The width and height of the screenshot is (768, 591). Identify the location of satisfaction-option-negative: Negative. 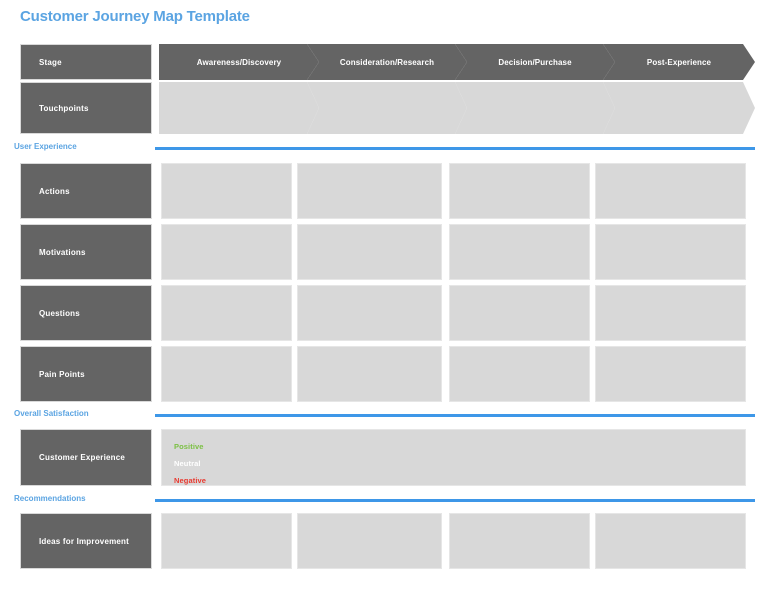
(459, 480).